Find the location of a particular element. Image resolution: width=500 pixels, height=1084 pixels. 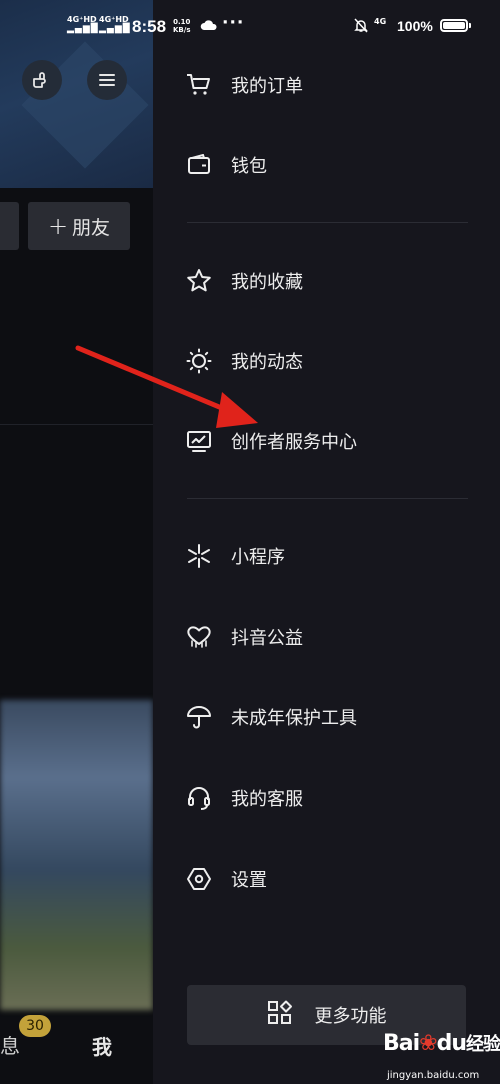

battery-icon is located at coordinates (454, 25).